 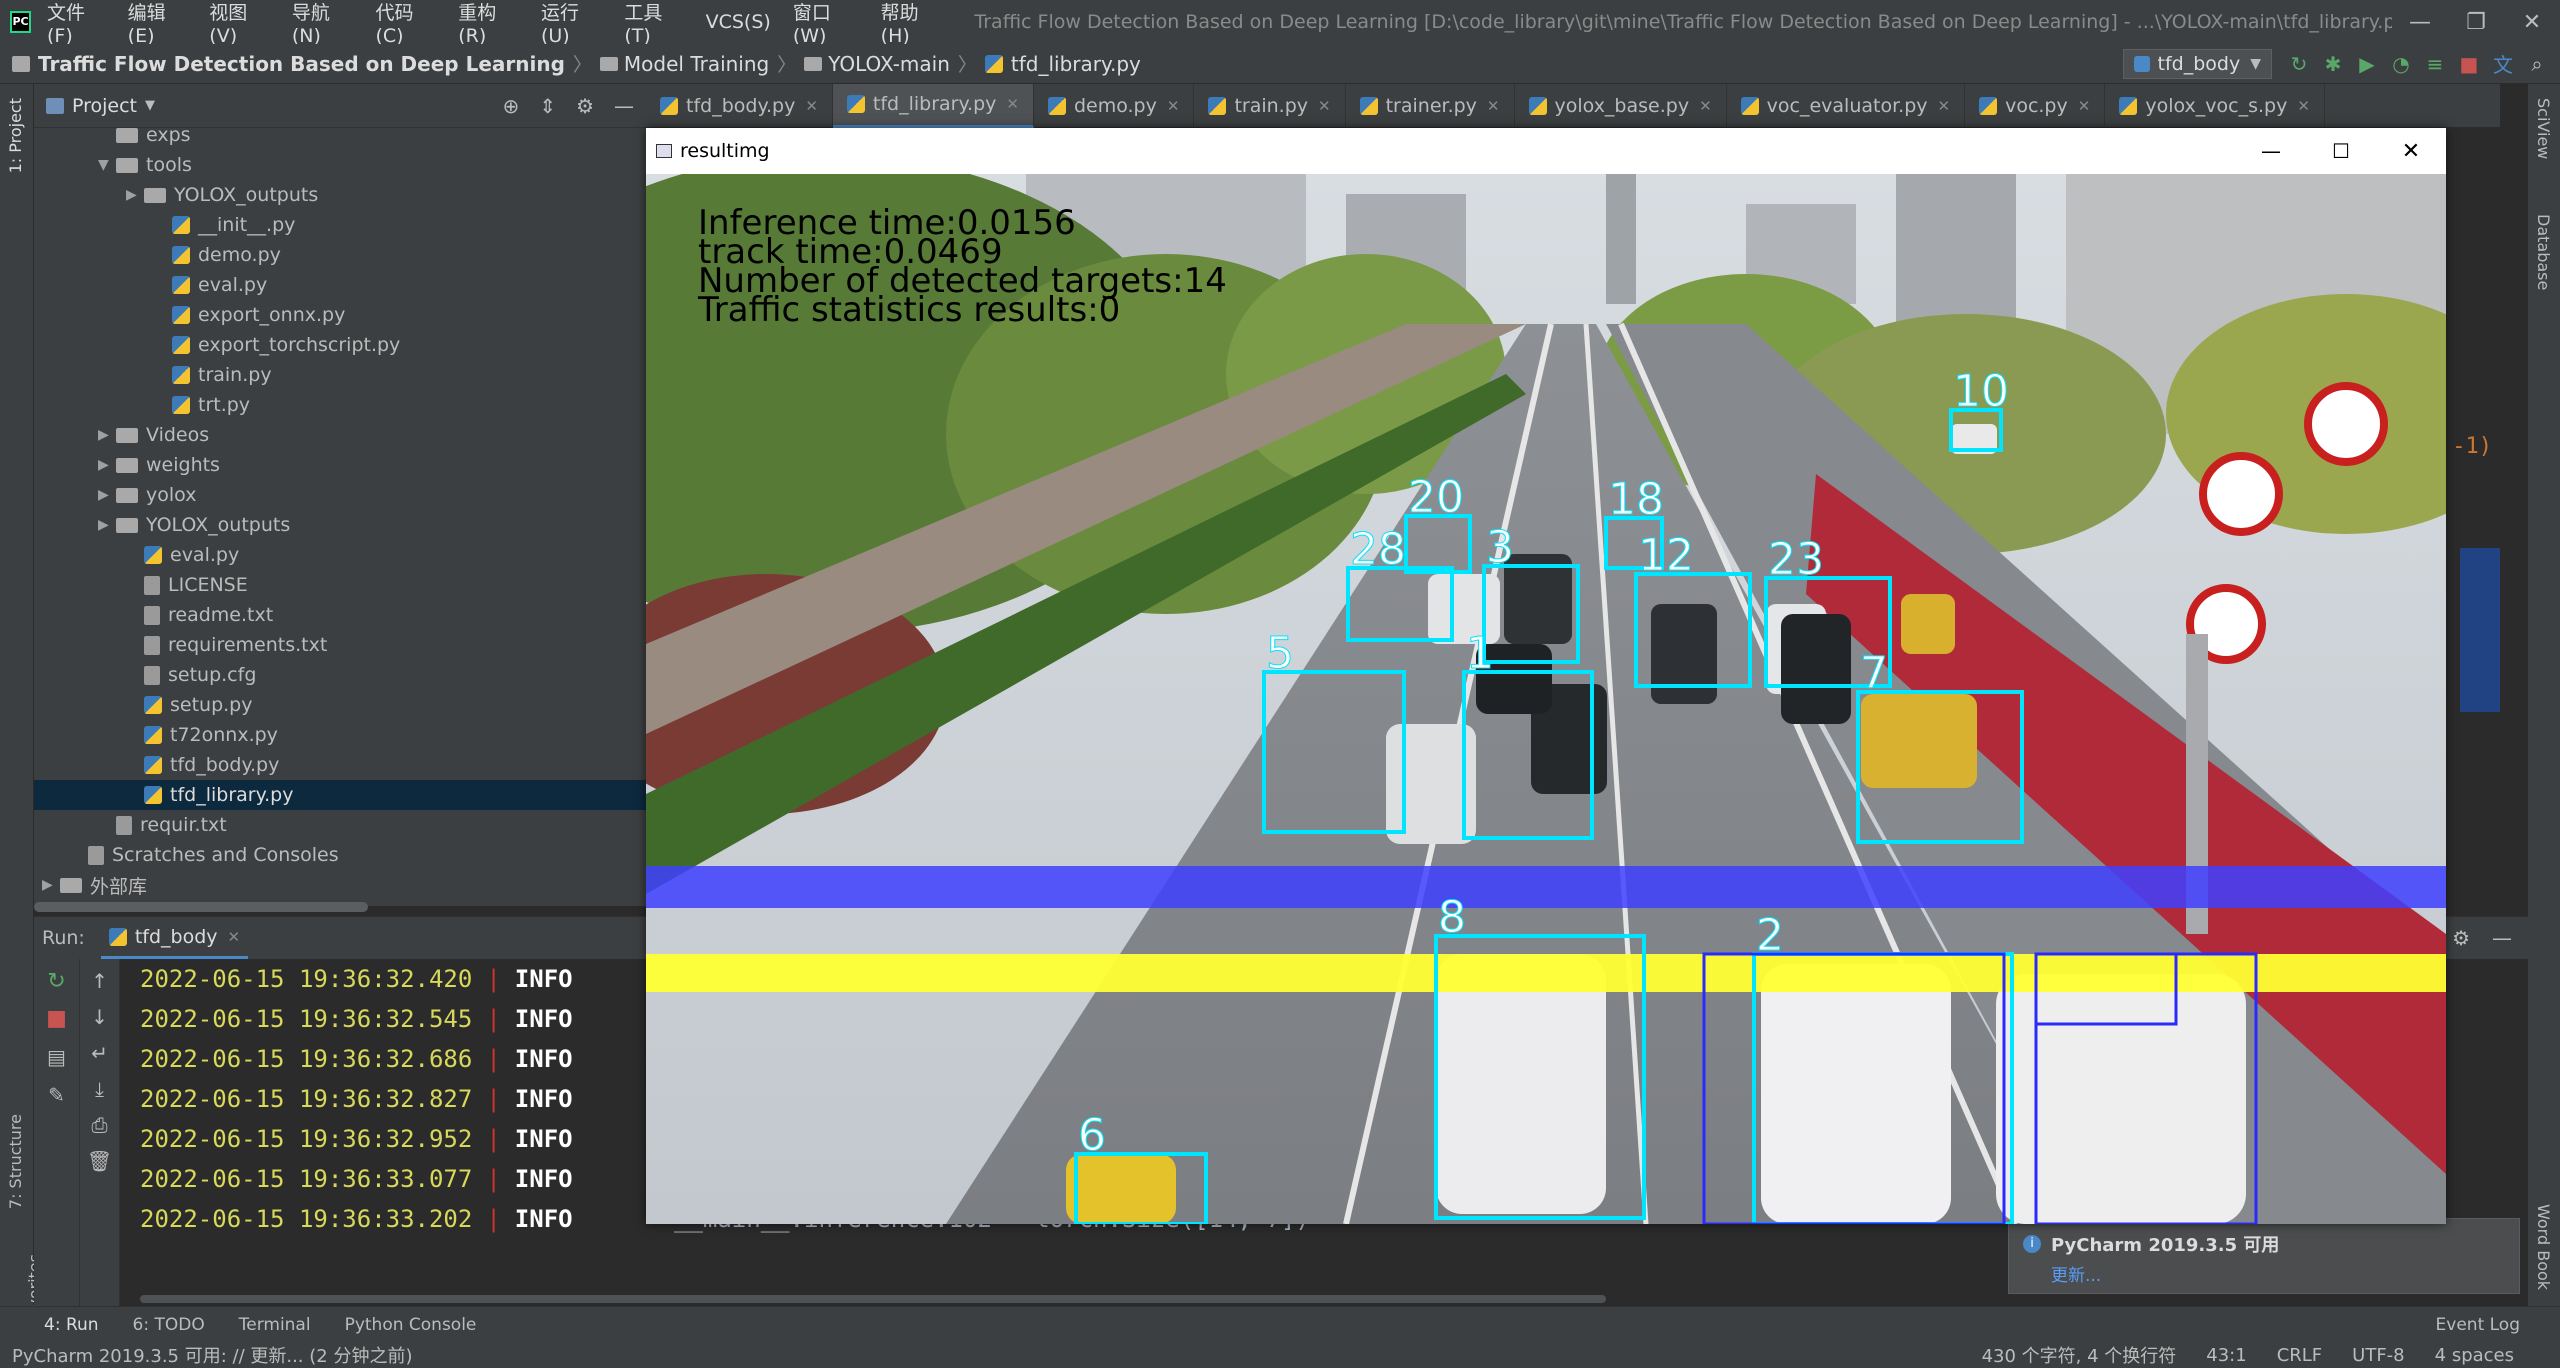 What do you see at coordinates (340, 135) in the screenshot?
I see `tree-item: exps` at bounding box center [340, 135].